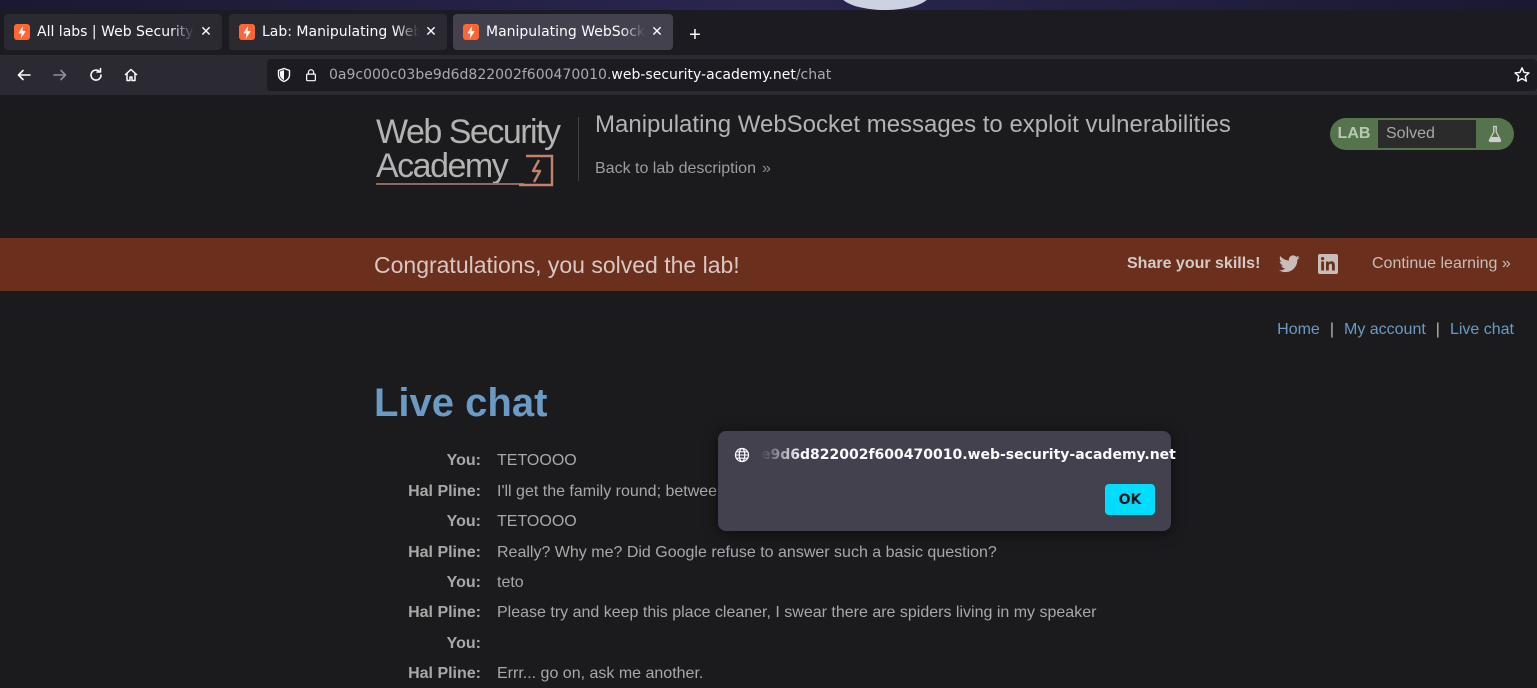 The height and width of the screenshot is (688, 1537). I want to click on chevron-right-double-icon: », so click(766, 168).